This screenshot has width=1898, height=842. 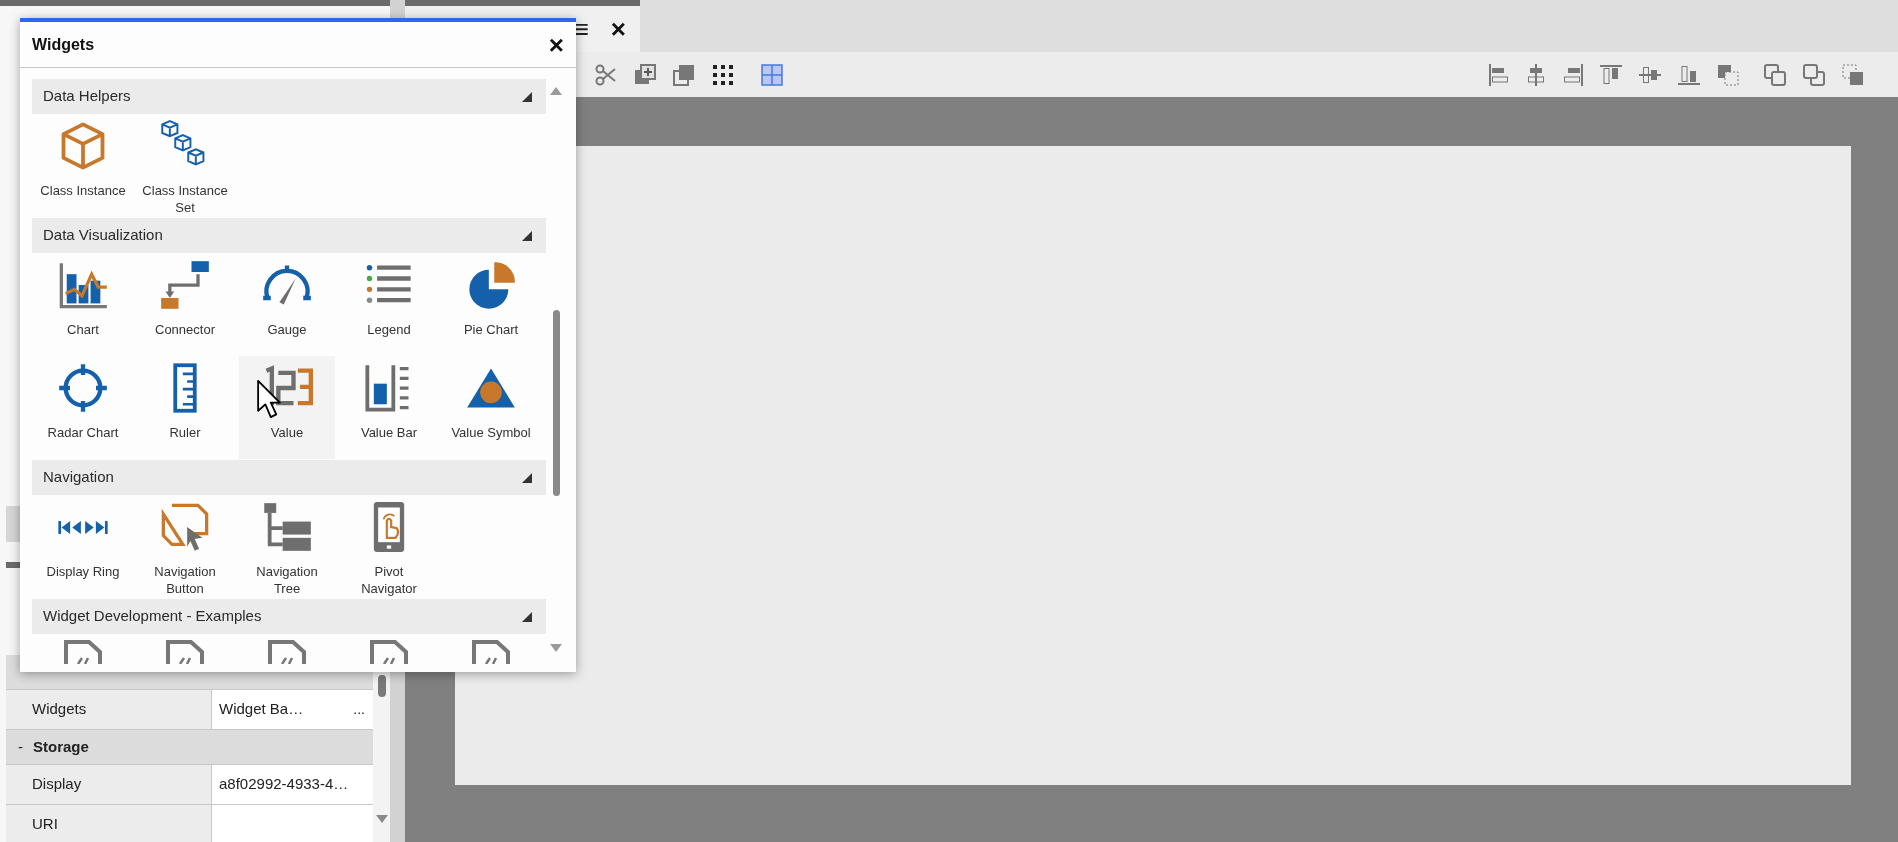 What do you see at coordinates (109, 709) in the screenshot?
I see `property-label: Widgets` at bounding box center [109, 709].